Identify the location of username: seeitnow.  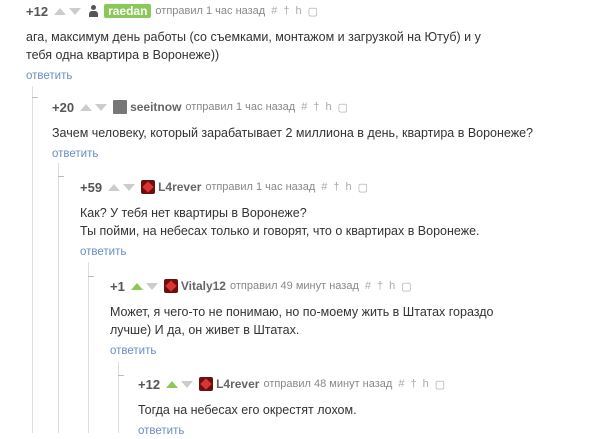
(155, 107).